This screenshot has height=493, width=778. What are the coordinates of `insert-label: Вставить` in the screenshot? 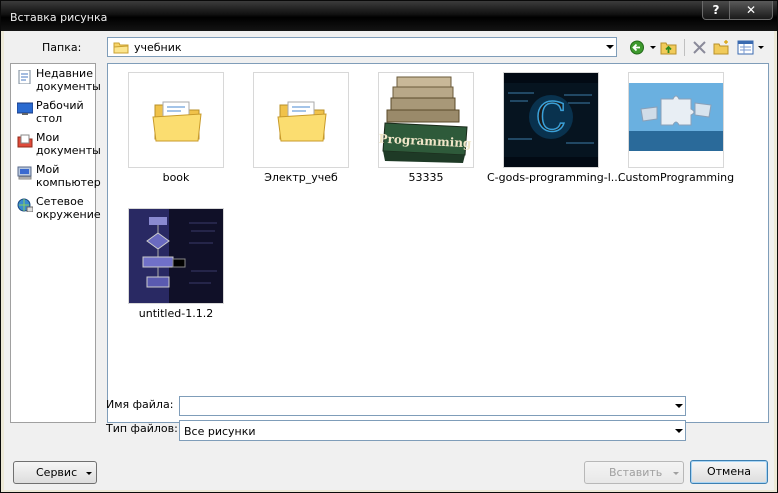 It's located at (636, 472).